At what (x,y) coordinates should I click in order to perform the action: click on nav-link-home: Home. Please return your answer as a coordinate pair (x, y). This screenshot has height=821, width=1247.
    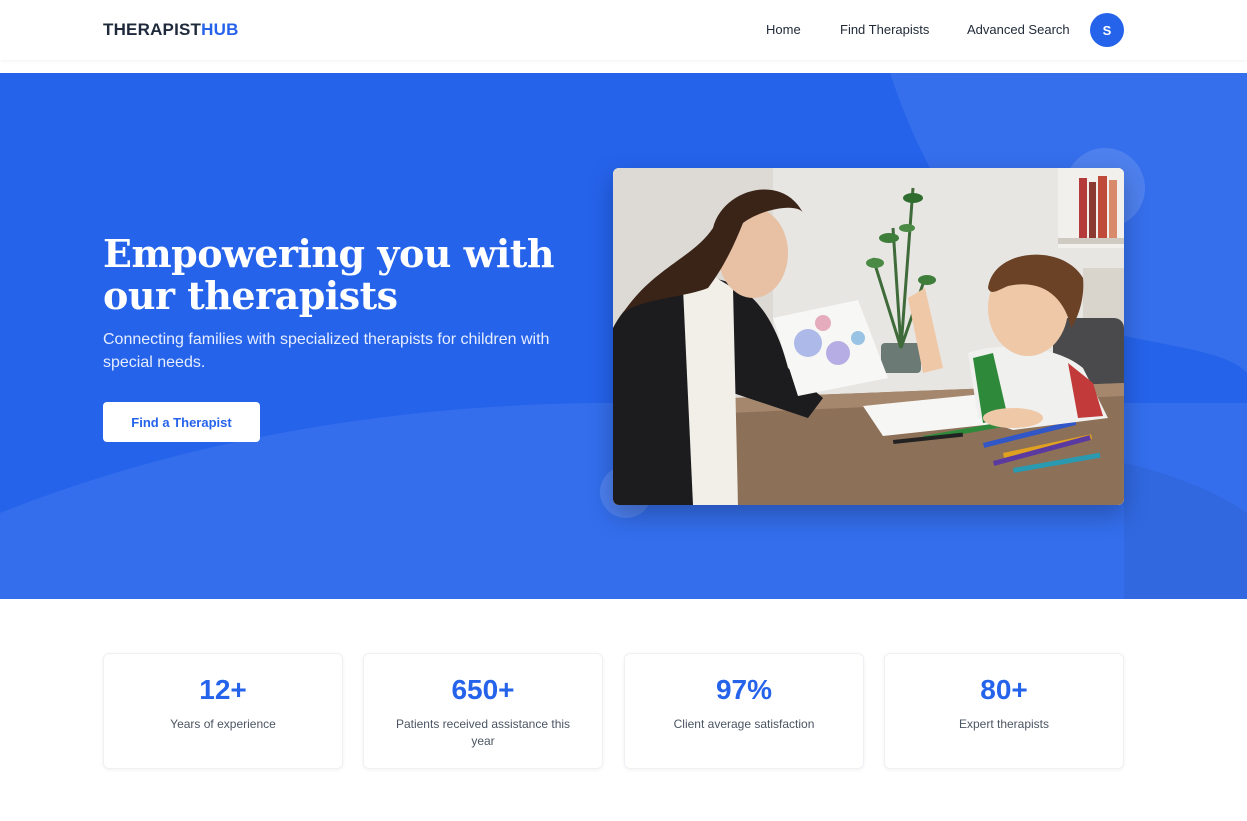
    Looking at the image, I should click on (783, 29).